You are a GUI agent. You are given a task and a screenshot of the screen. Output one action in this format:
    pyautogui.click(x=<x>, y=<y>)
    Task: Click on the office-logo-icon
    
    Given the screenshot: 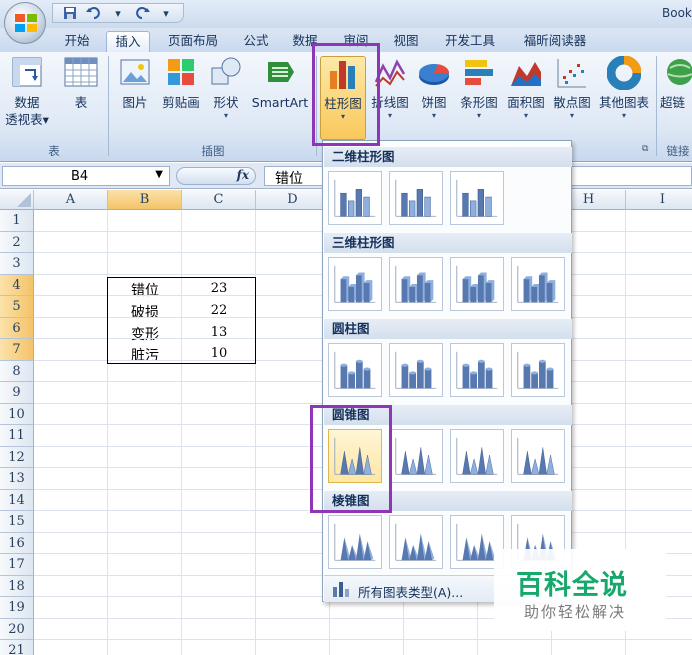 What is the action you would take?
    pyautogui.click(x=26, y=23)
    